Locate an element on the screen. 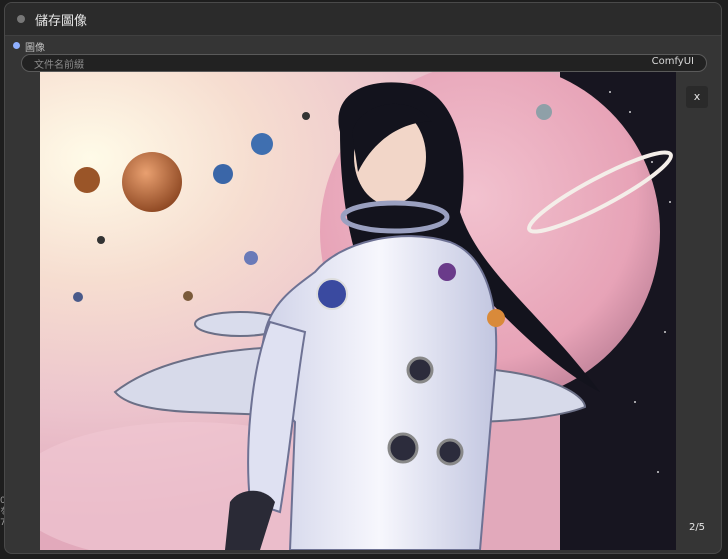  input-port-label: 圖像 is located at coordinates (35, 48).